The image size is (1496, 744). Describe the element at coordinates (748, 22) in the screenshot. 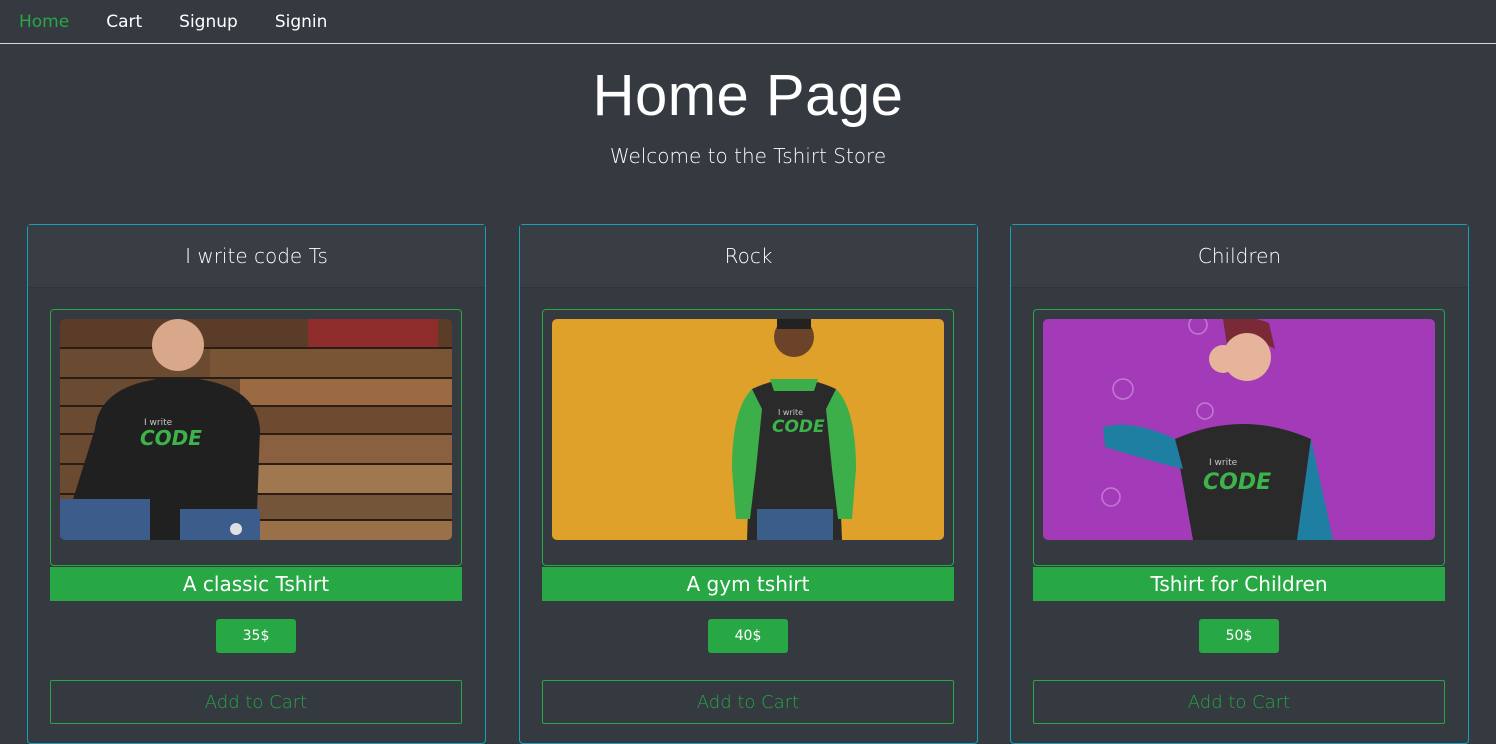

I see `top-navbar: Home Cart Signup Signin` at that location.